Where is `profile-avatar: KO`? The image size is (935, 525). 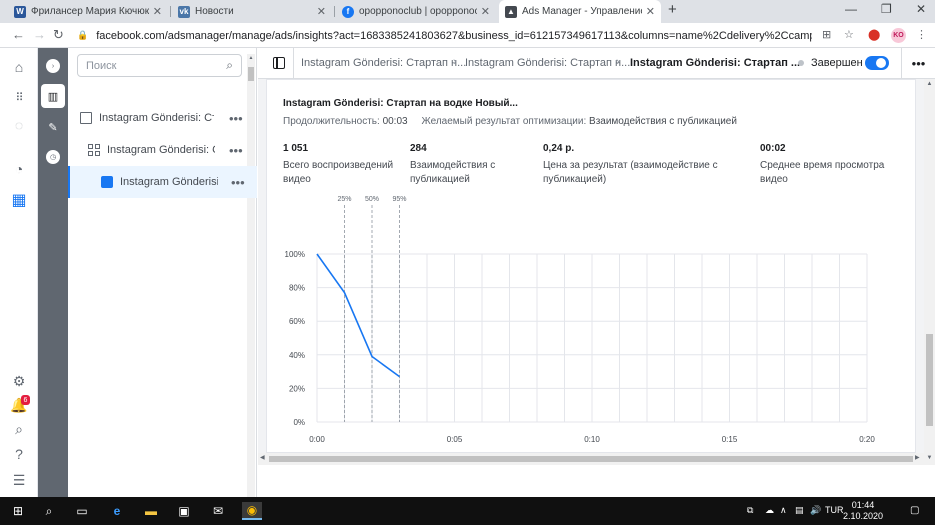 profile-avatar: KO is located at coordinates (898, 35).